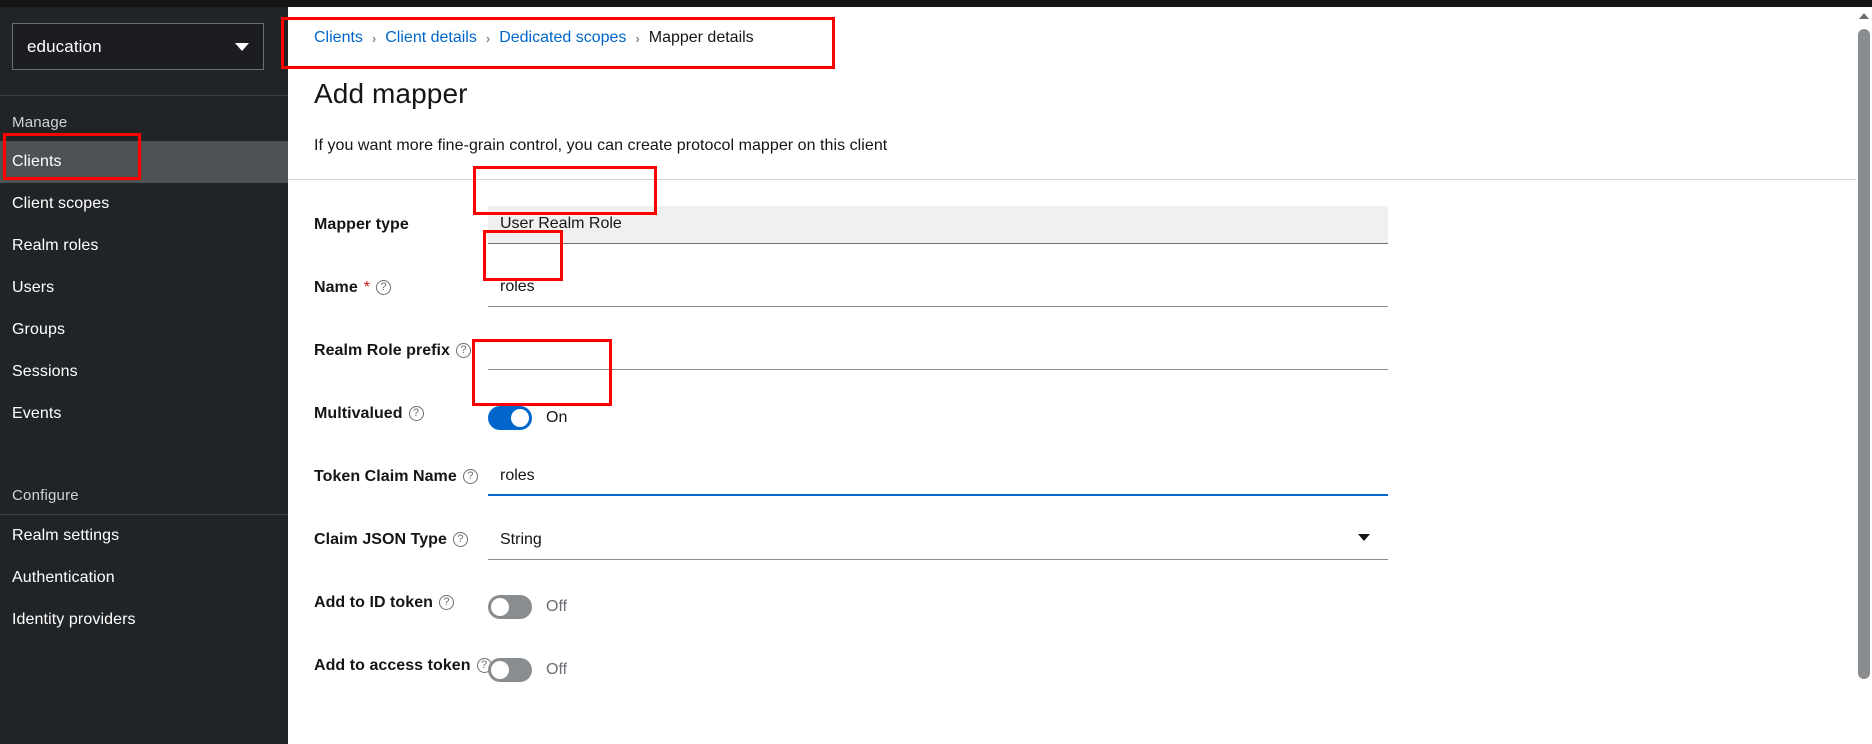  Describe the element at coordinates (144, 414) in the screenshot. I see `sidebar-item-events: Events` at that location.